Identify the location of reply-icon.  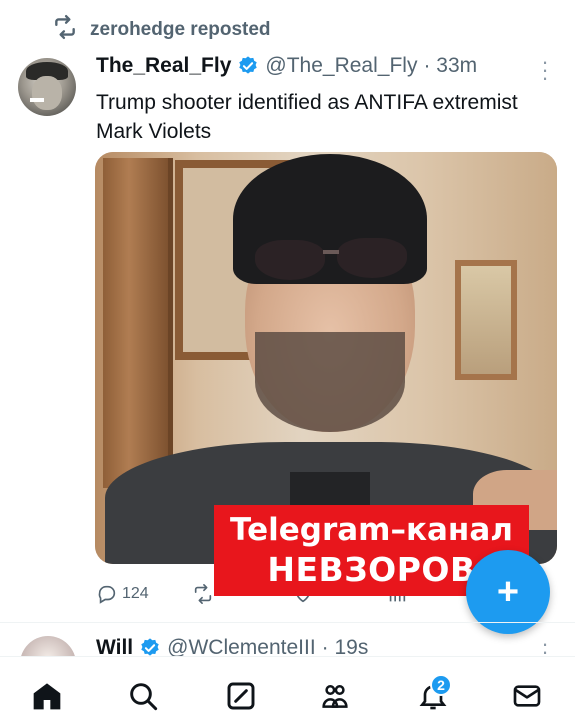
(107, 594).